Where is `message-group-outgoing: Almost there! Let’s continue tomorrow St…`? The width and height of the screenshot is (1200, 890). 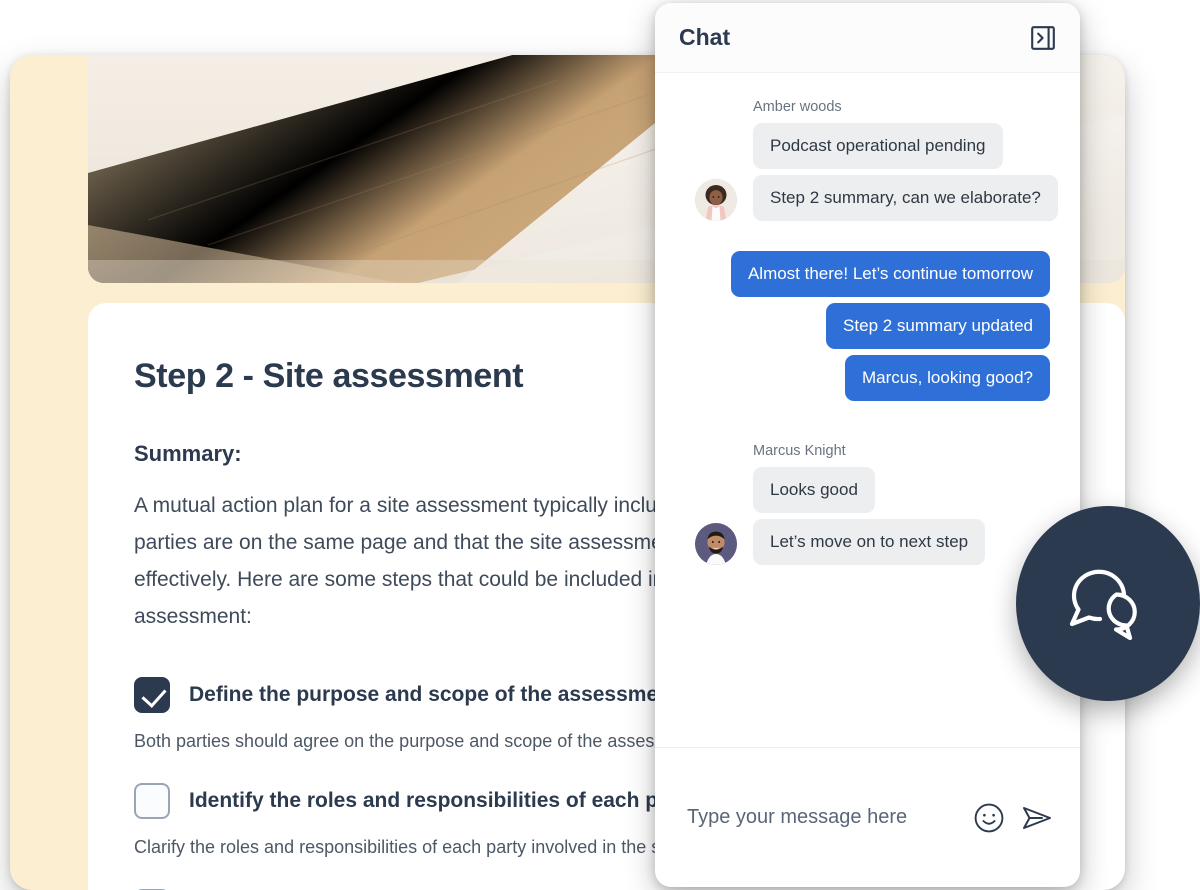
message-group-outgoing: Almost there! Let’s continue tomorrow St… is located at coordinates (867, 329).